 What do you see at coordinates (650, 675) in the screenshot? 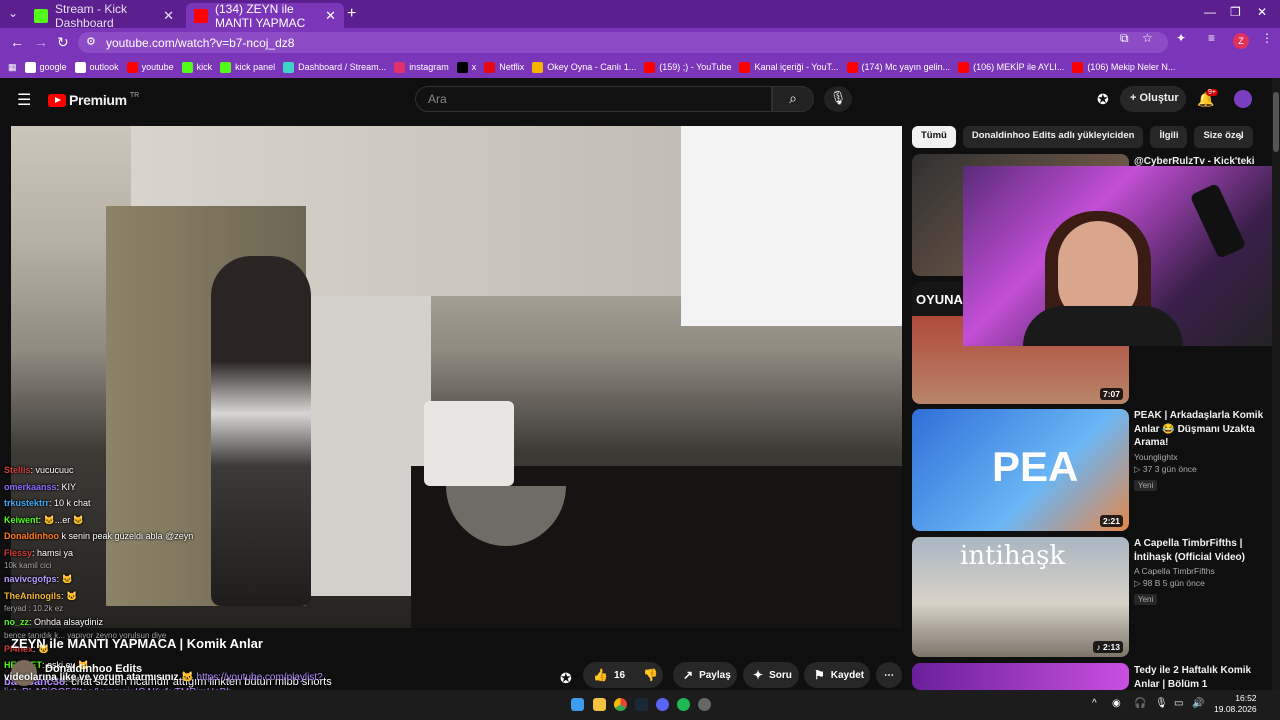
I see `thumbs-down-icon: 👎` at bounding box center [650, 675].